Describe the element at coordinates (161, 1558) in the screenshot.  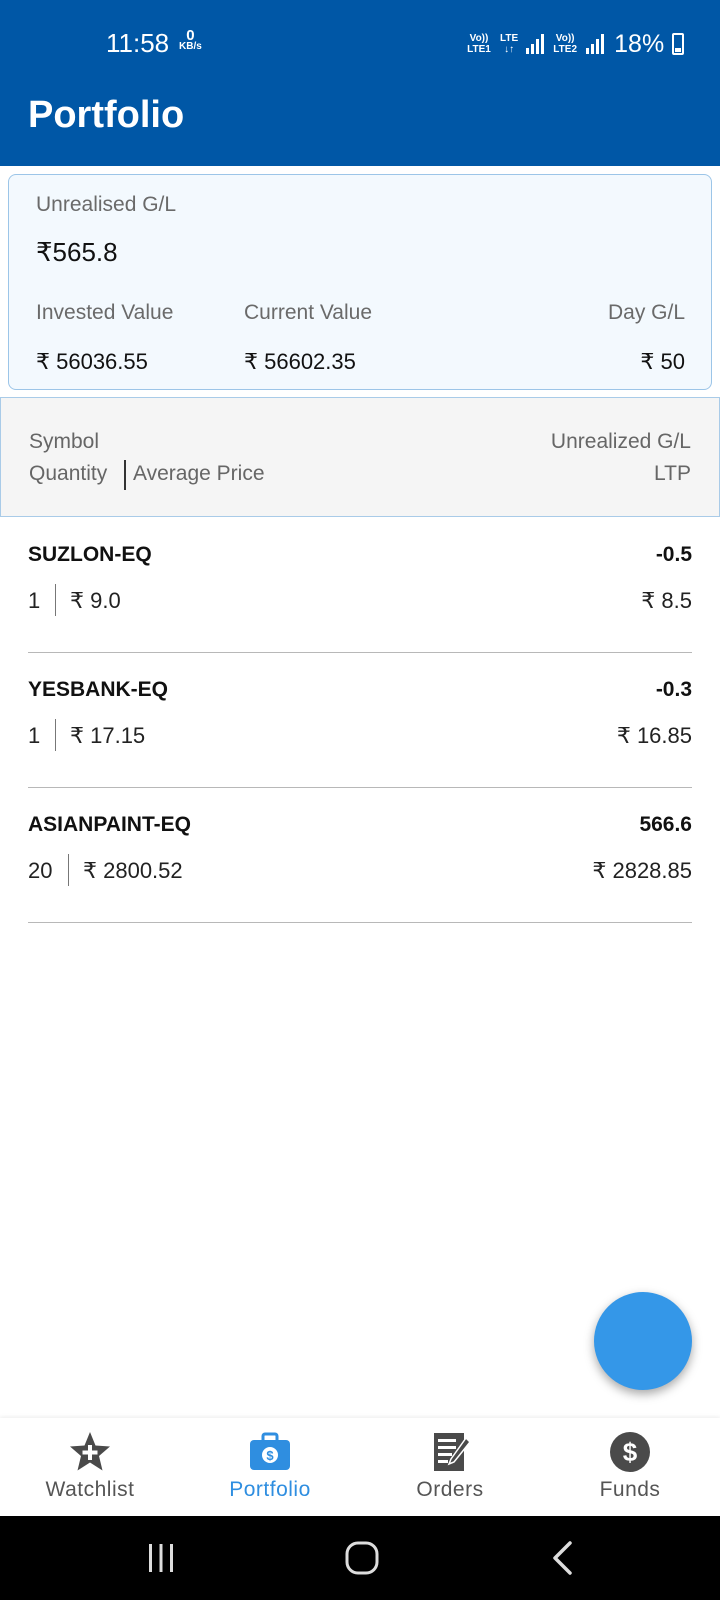
I see `recent-apps-icon` at that location.